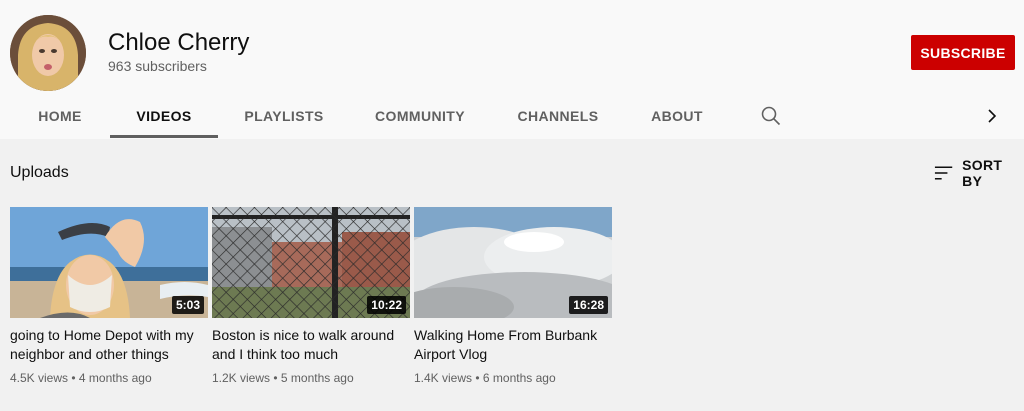  Describe the element at coordinates (311, 262) in the screenshot. I see `video-thumbnail: 10:22` at that location.